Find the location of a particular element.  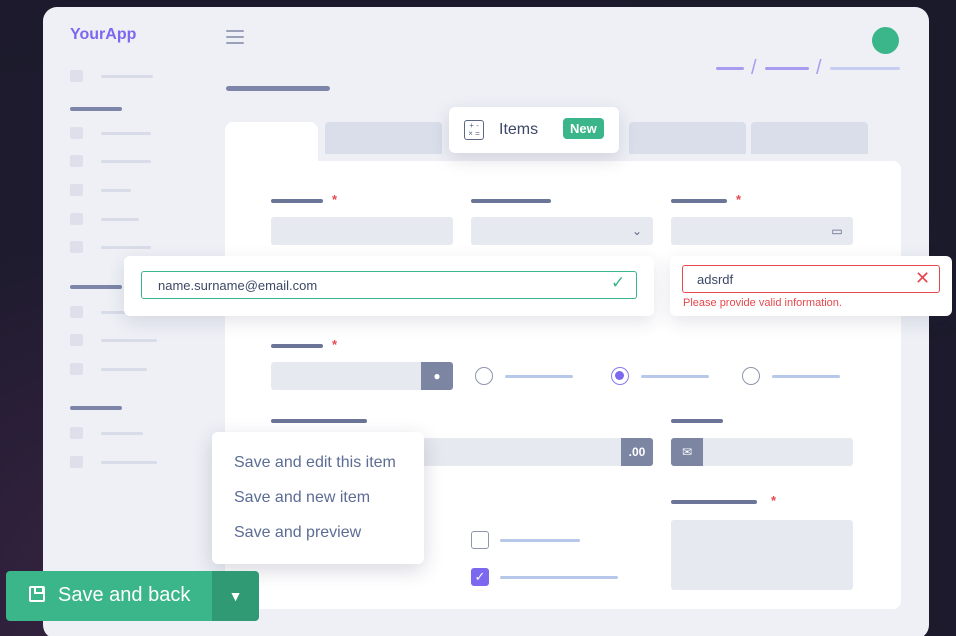

menu-item-save-edit: Save and edit this item is located at coordinates (315, 463).